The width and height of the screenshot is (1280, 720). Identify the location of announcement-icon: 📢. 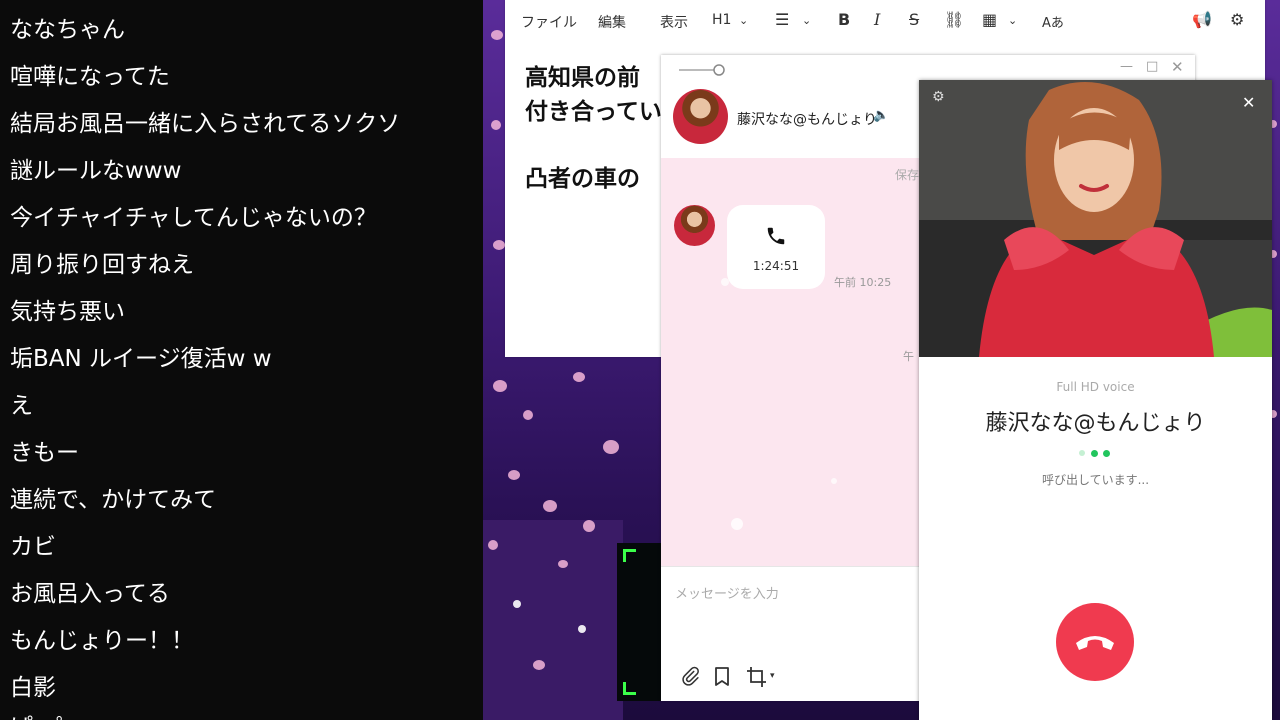
(1202, 19).